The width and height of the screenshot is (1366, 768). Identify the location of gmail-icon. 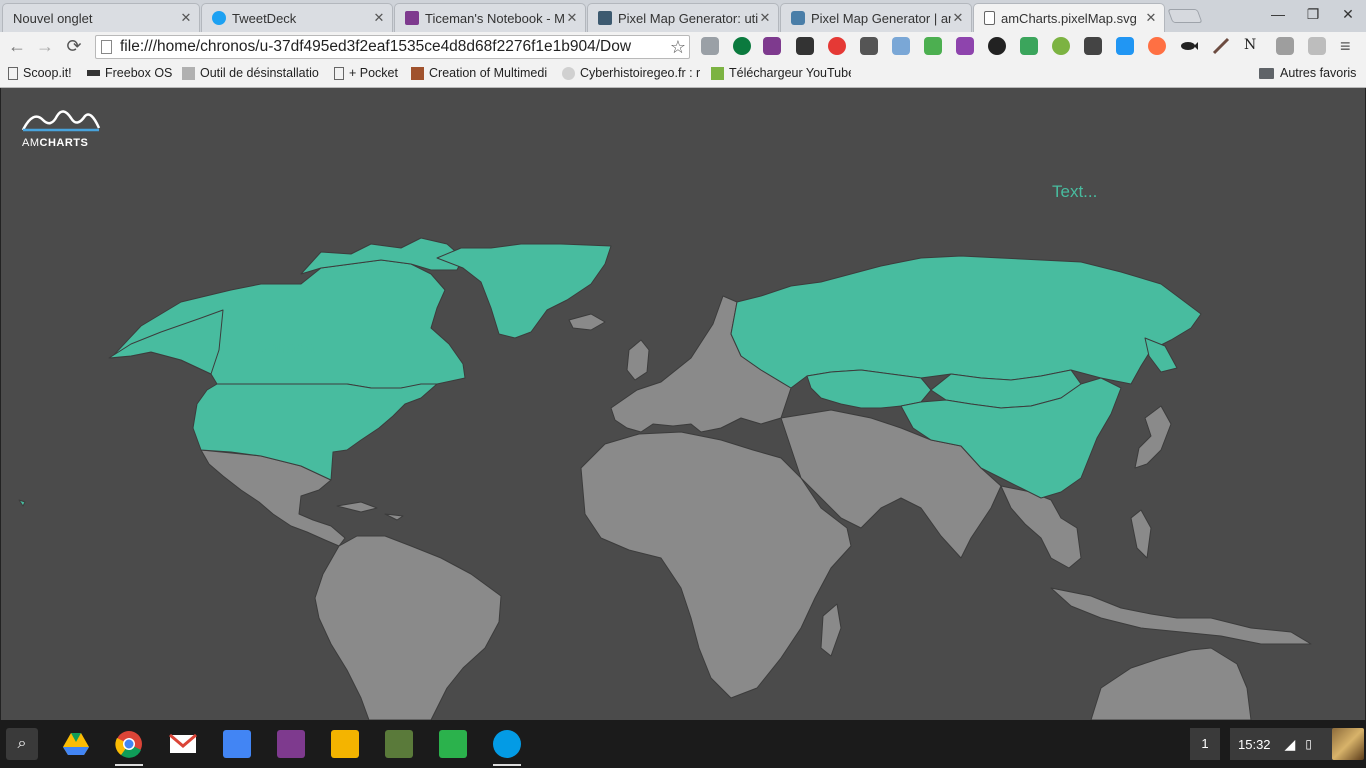
(183, 744).